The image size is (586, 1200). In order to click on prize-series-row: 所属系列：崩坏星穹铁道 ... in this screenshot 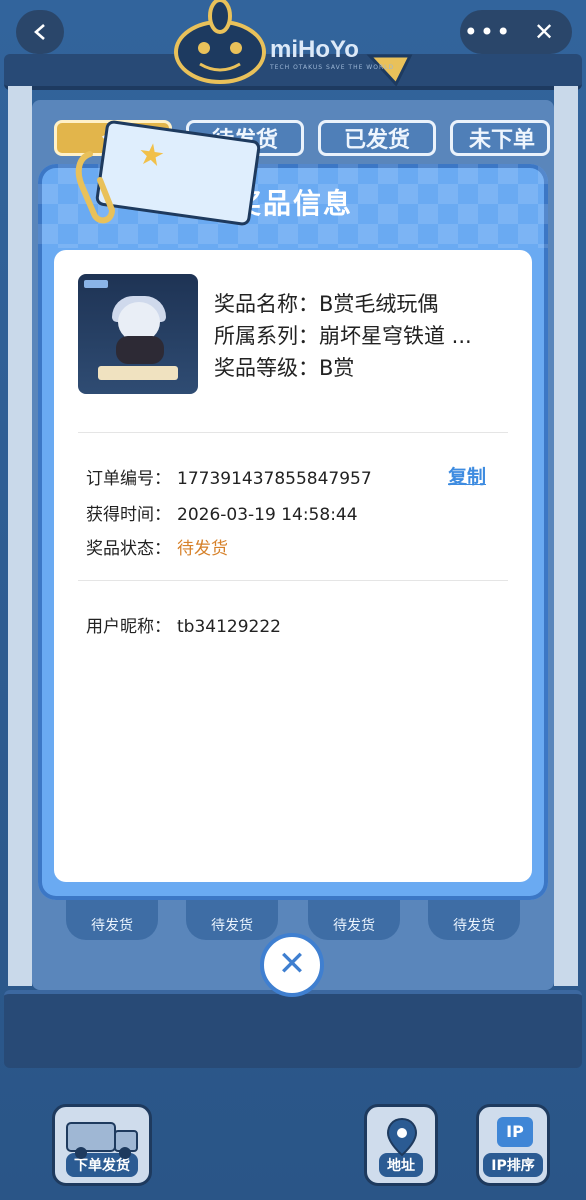, I will do `click(343, 335)`.